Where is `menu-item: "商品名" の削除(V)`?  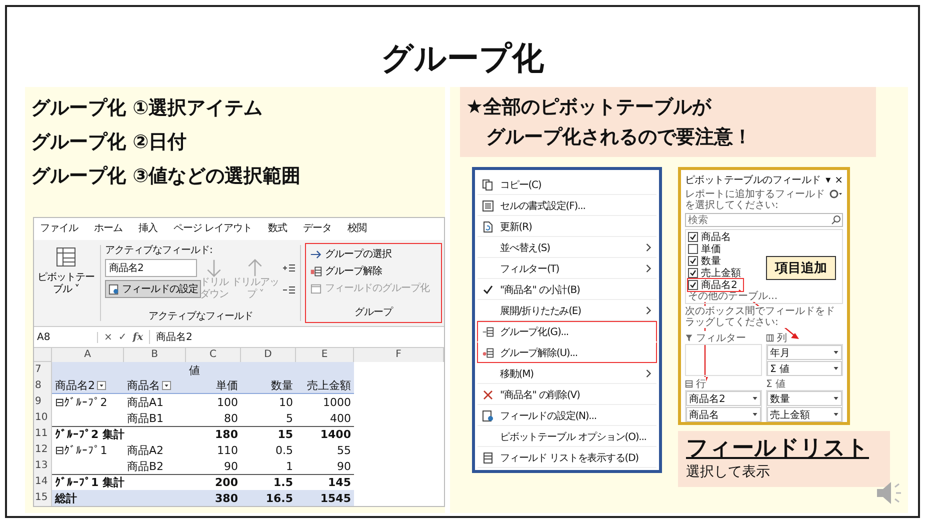
menu-item: "商品名" の削除(V) is located at coordinates (567, 394).